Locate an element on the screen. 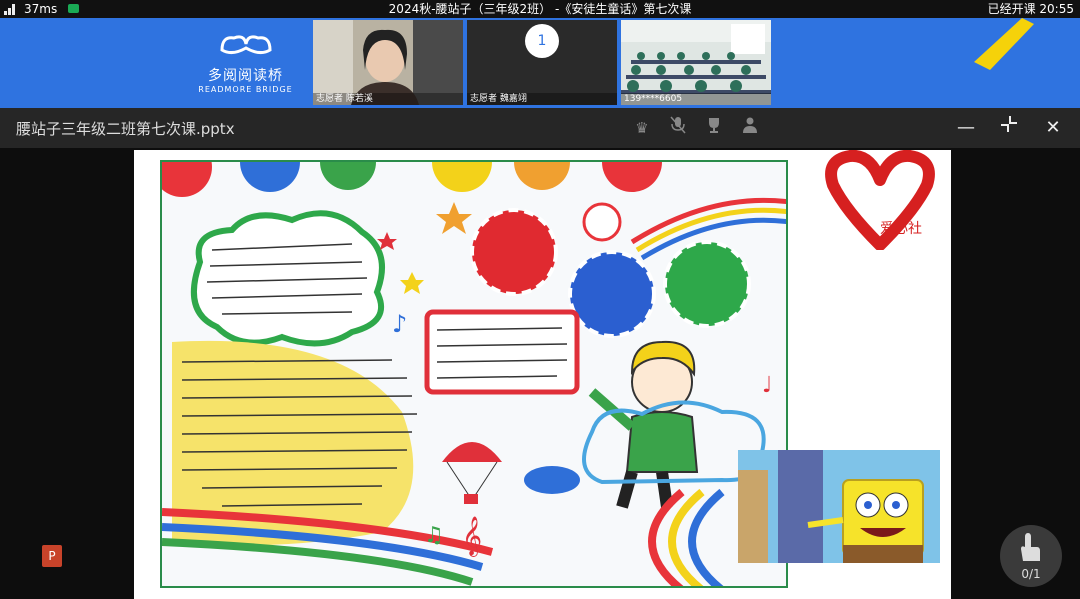 This screenshot has width=1080, height=599. person-icon is located at coordinates (750, 128).